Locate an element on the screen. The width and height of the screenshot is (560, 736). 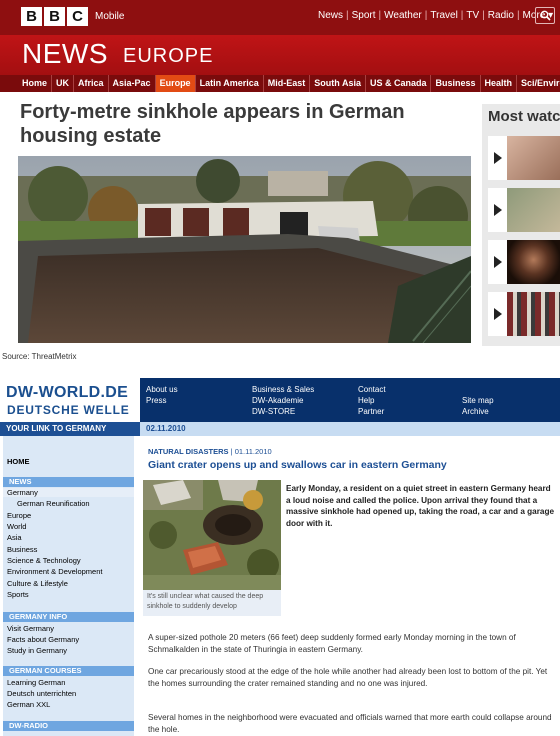
top-nav-sport: Sport is located at coordinates (364, 15).